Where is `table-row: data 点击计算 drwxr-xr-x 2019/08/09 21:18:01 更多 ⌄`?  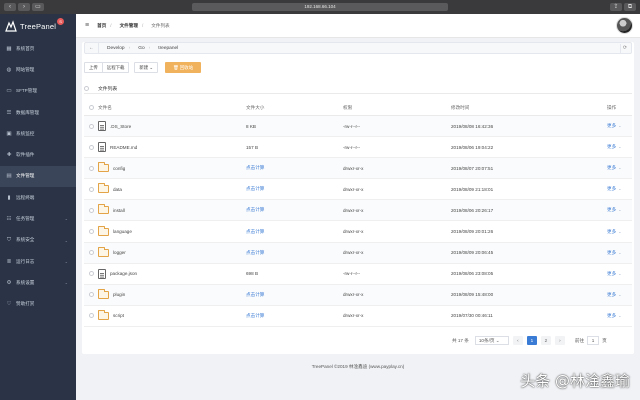
table-row: data 点击计算 drwxr-xr-x 2019/08/09 21:18:01 更多 ⌄ is located at coordinates (358, 190).